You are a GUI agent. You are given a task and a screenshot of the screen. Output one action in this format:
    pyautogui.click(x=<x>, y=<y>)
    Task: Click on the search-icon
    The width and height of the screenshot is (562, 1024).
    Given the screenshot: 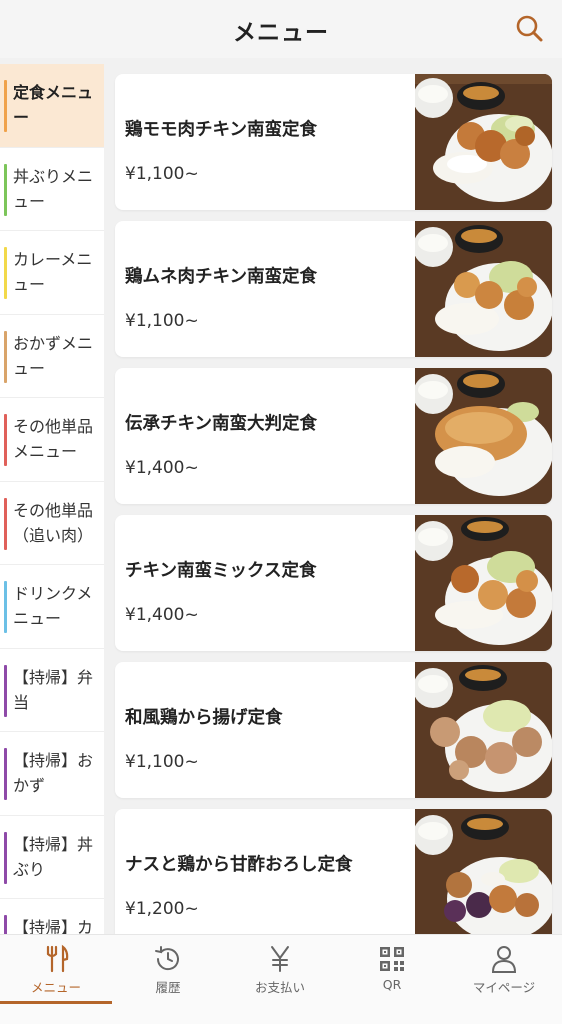 What is the action you would take?
    pyautogui.click(x=529, y=28)
    